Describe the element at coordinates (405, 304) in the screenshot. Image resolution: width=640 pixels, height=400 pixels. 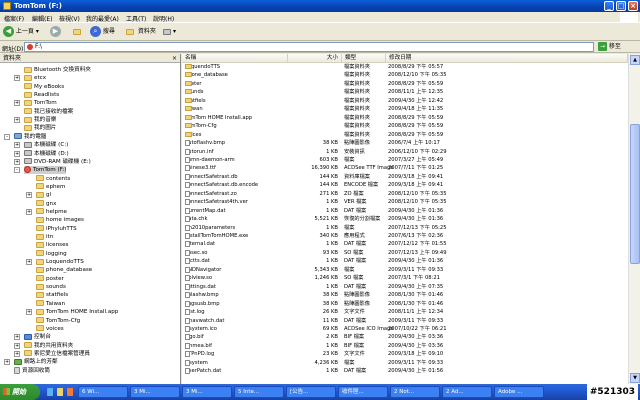
I see `file-row: sugsusb.bmp 38 KB 點陣圖影像 2008/1/30 下午 01:46` at that location.